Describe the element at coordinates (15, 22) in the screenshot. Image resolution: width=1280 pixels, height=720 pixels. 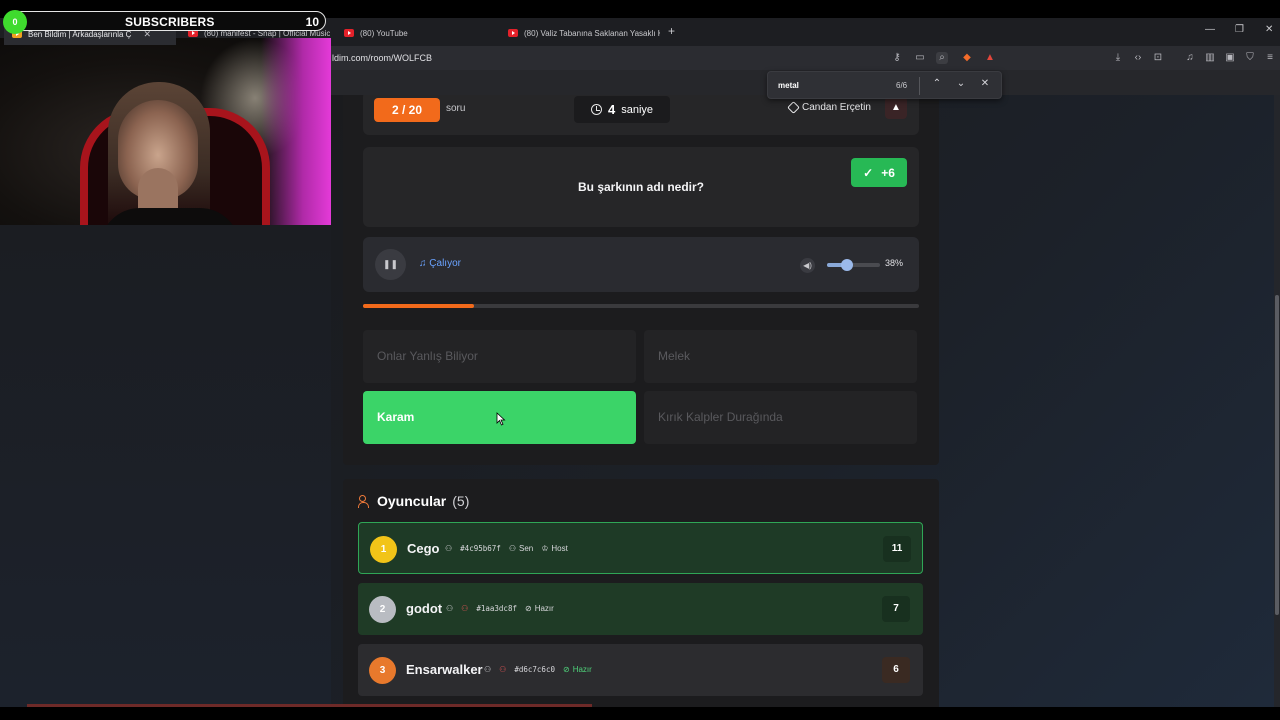
I see `subscriber-goal-dot: 0` at that location.